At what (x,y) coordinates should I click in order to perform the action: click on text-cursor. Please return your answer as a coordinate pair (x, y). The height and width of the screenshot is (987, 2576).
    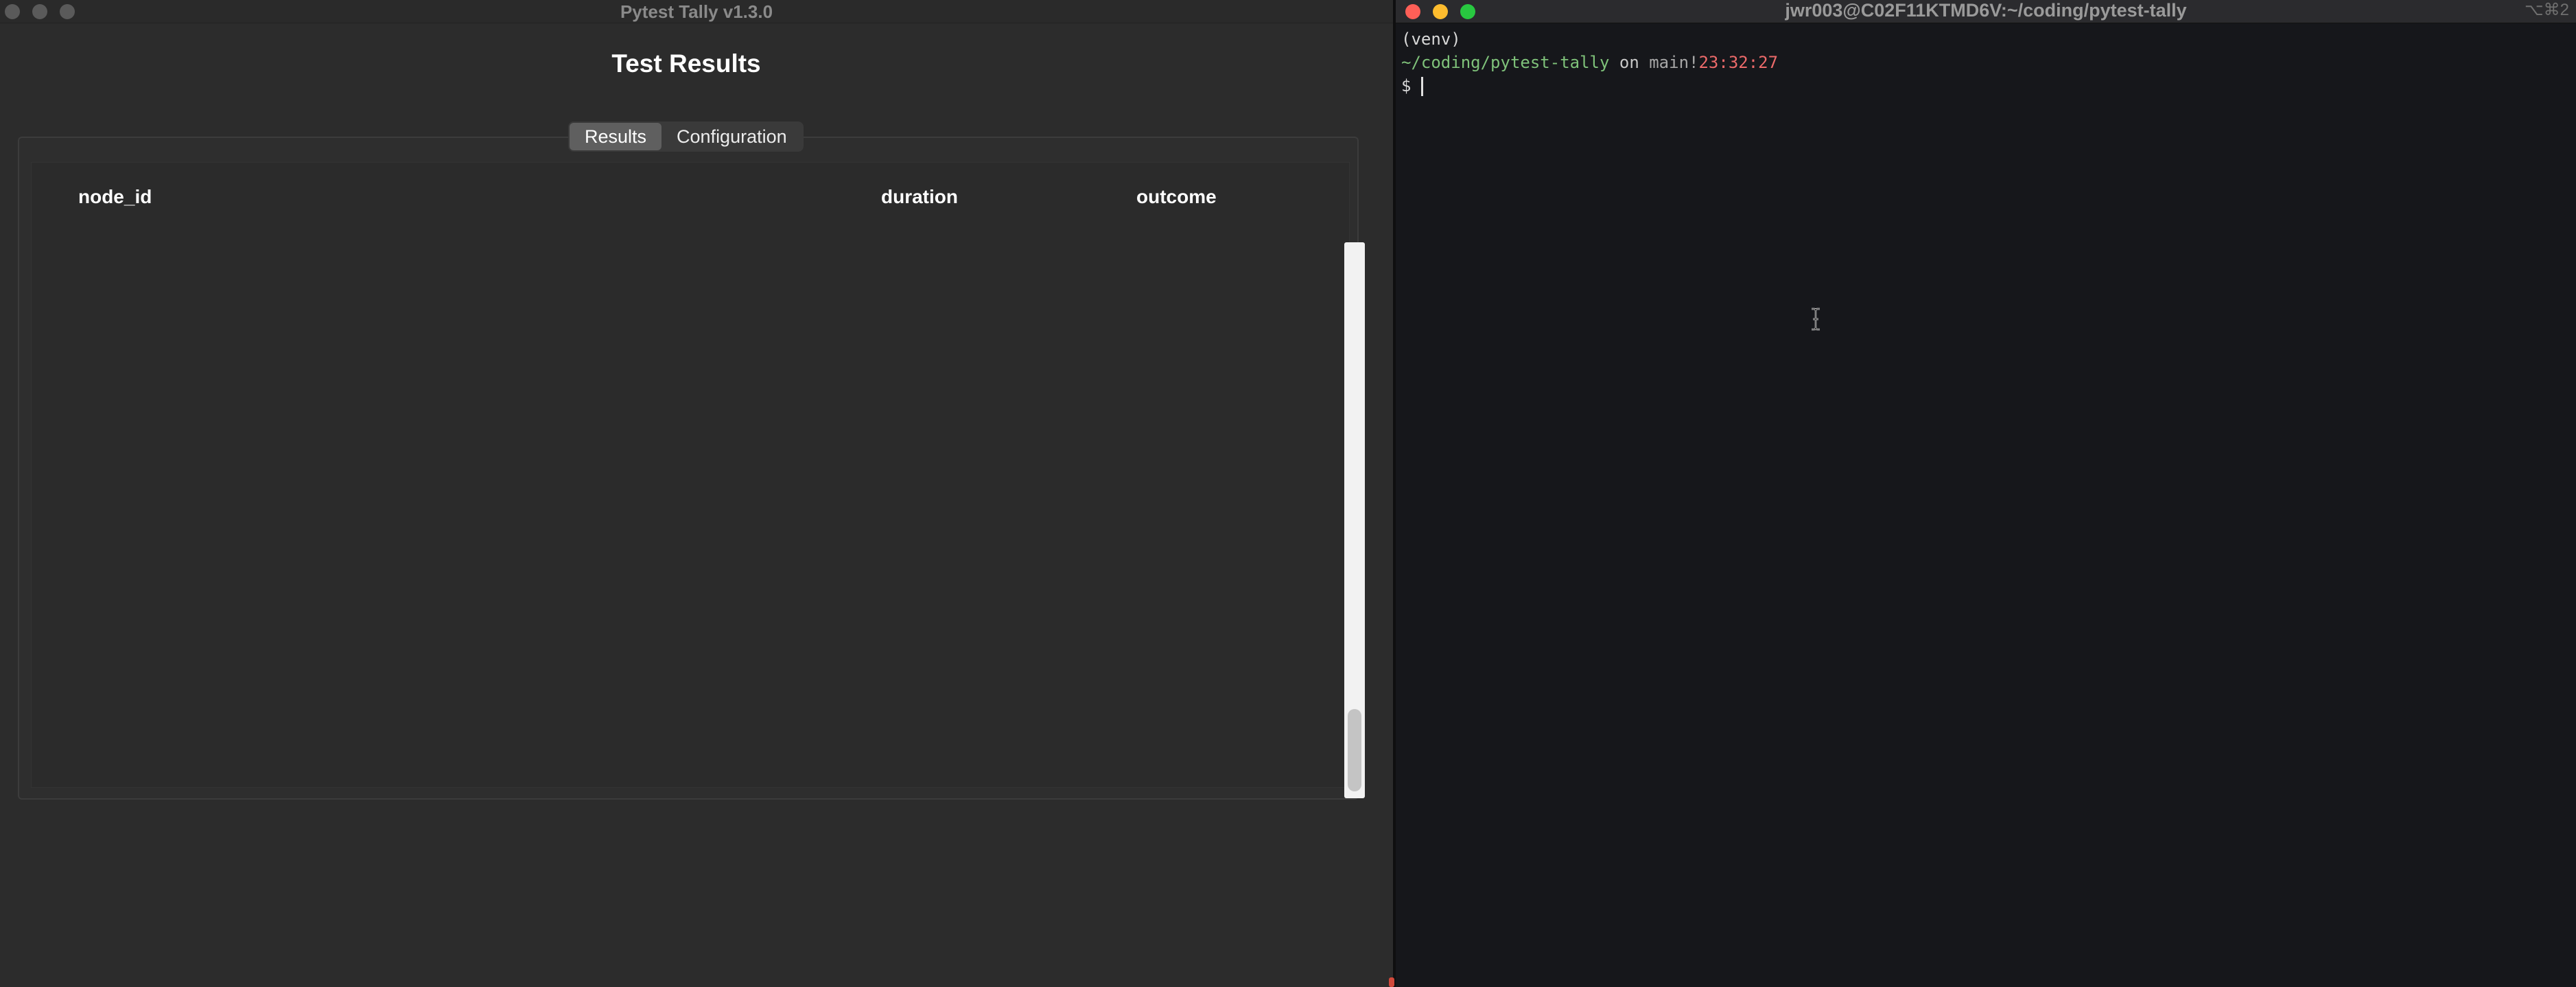
    Looking at the image, I should click on (1421, 86).